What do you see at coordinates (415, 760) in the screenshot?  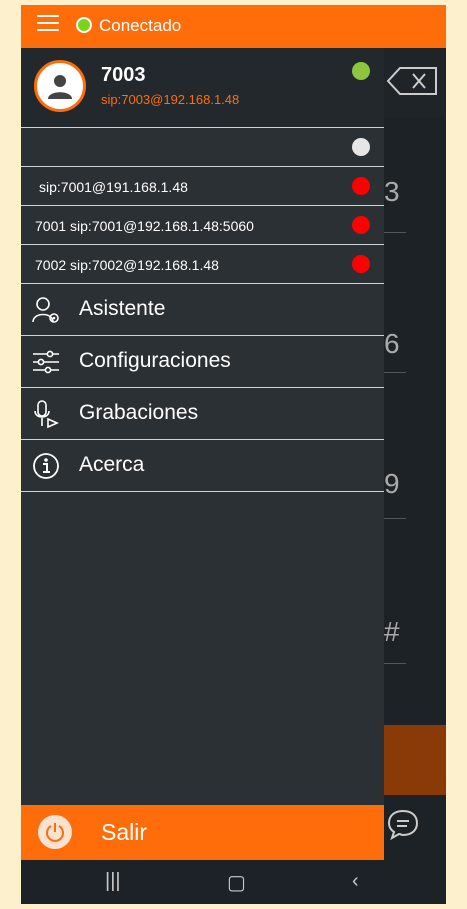 I see `call-button-fragment` at bounding box center [415, 760].